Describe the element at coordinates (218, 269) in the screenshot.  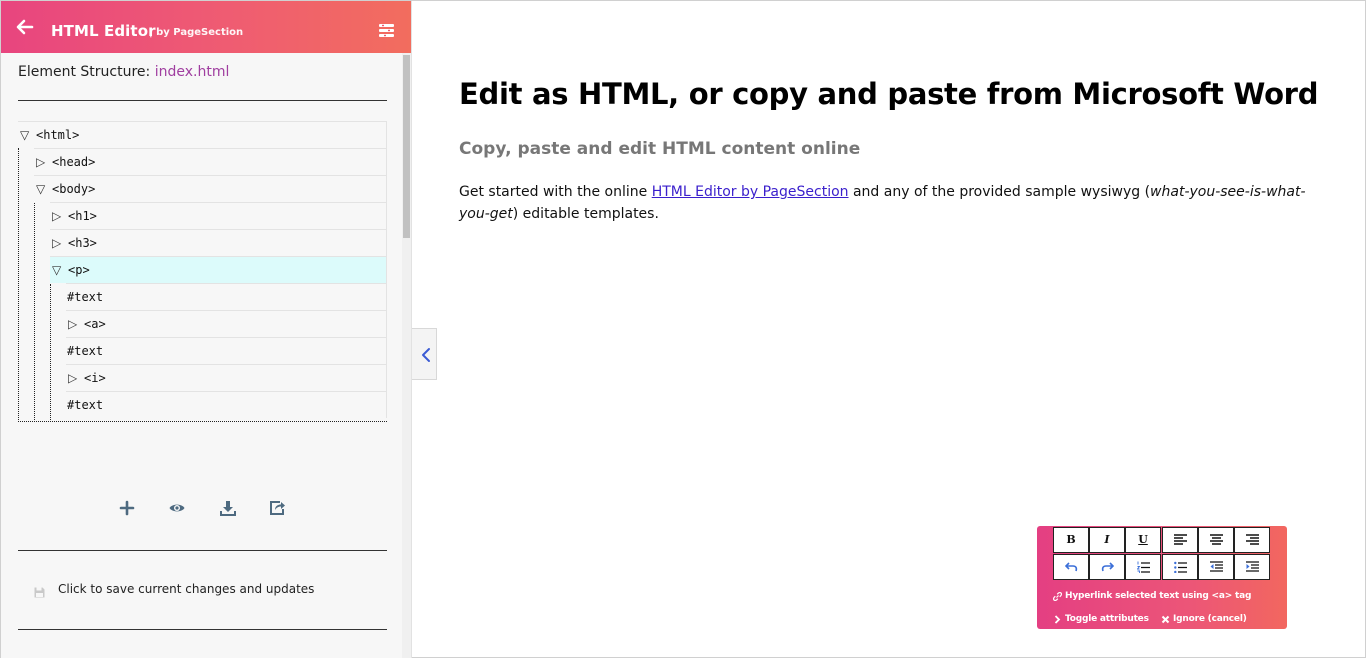
I see `tree-node-p-selected: ▽ <p>` at that location.